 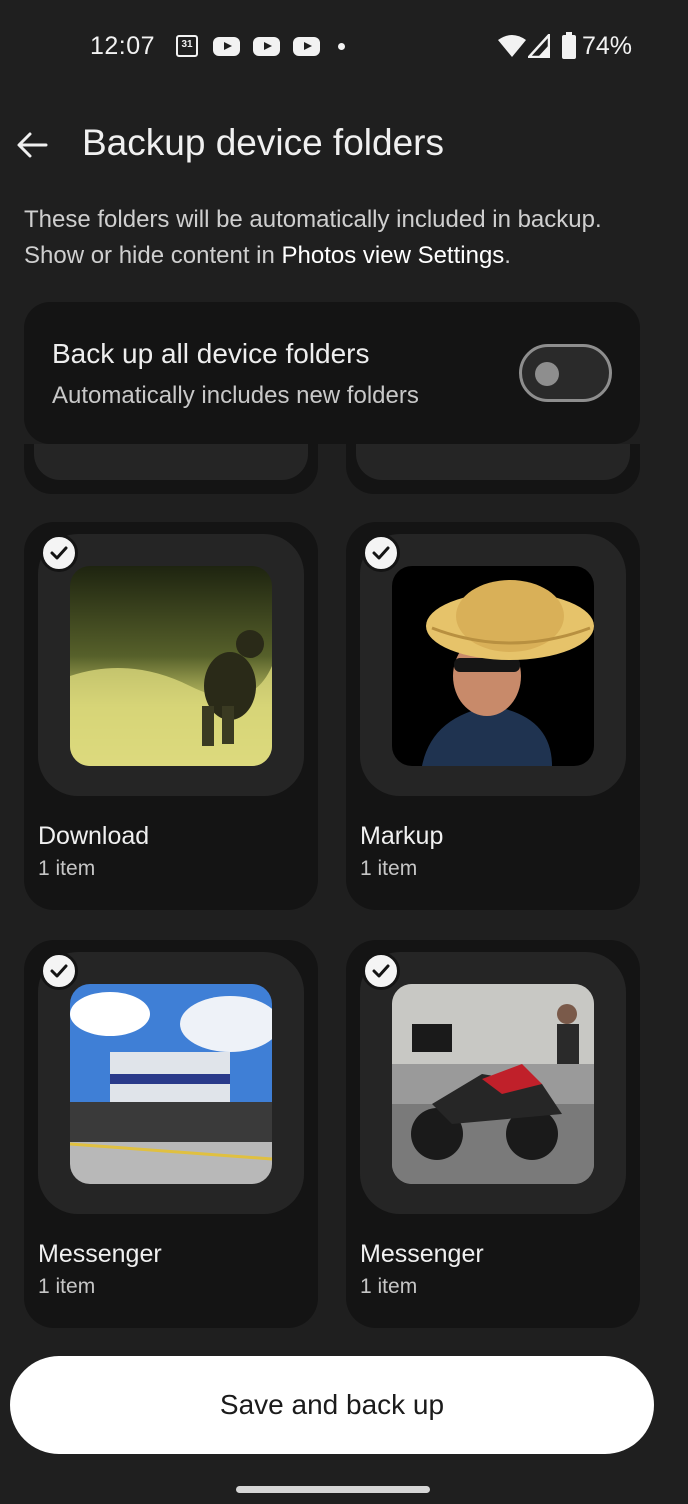 What do you see at coordinates (235, 395) in the screenshot?
I see `backup-all-subtitle: Automatically includes new folders` at bounding box center [235, 395].